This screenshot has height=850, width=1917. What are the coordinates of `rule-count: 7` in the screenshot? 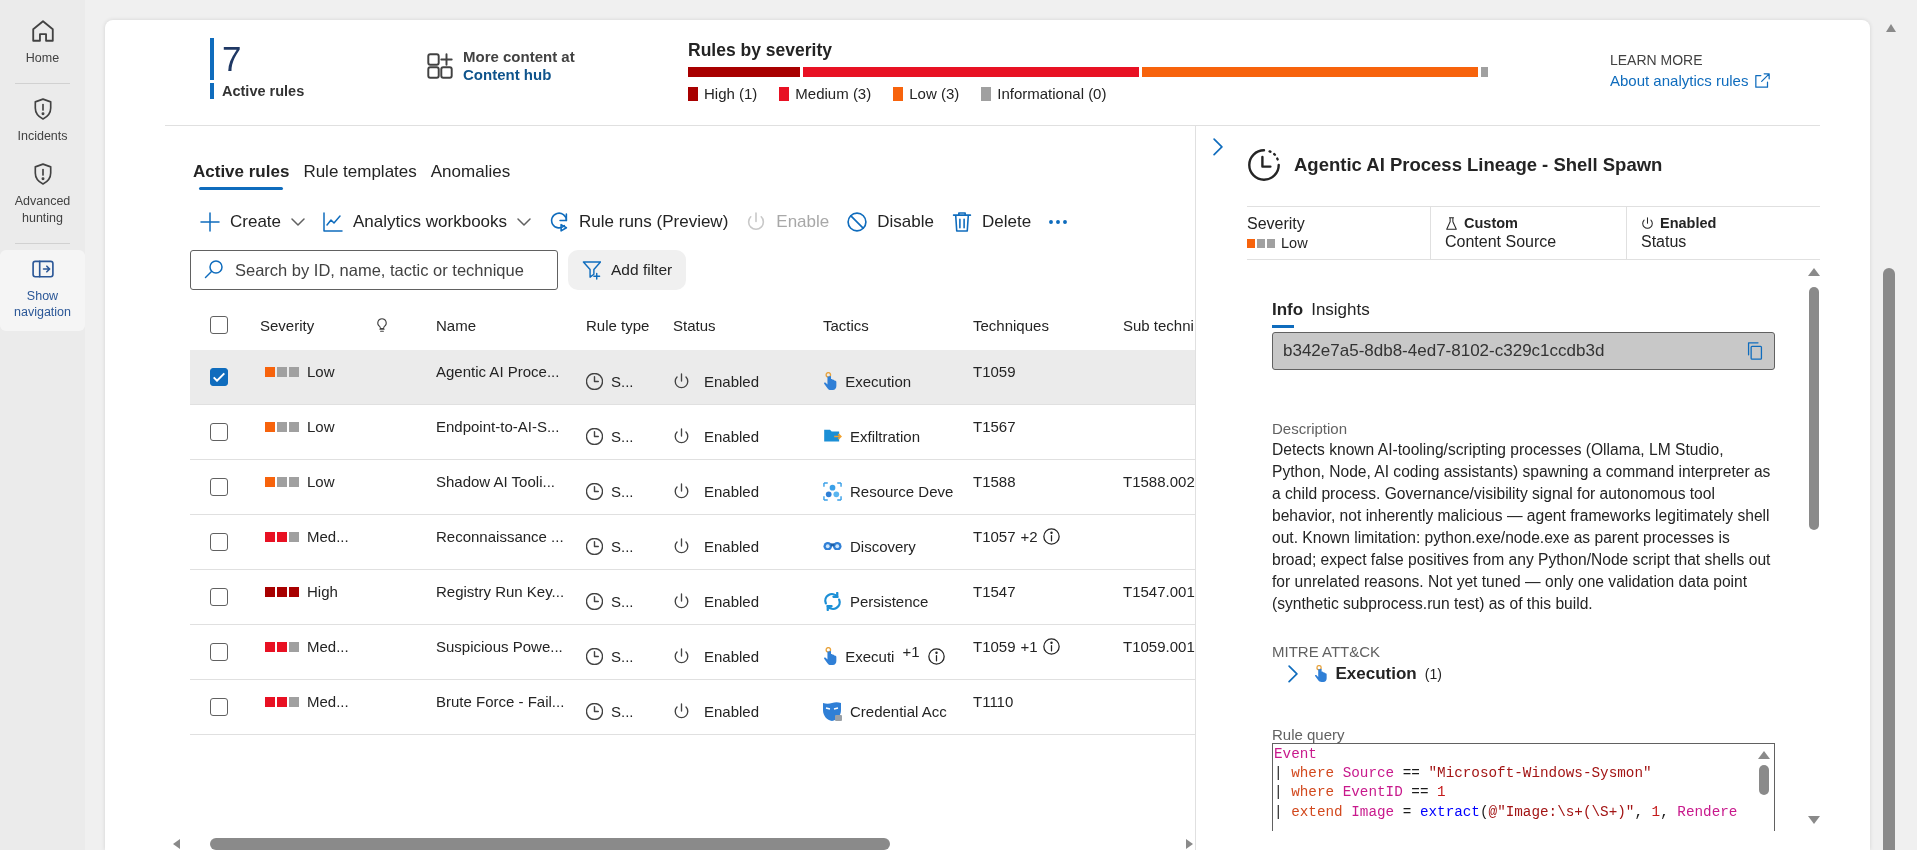 It's located at (226, 59).